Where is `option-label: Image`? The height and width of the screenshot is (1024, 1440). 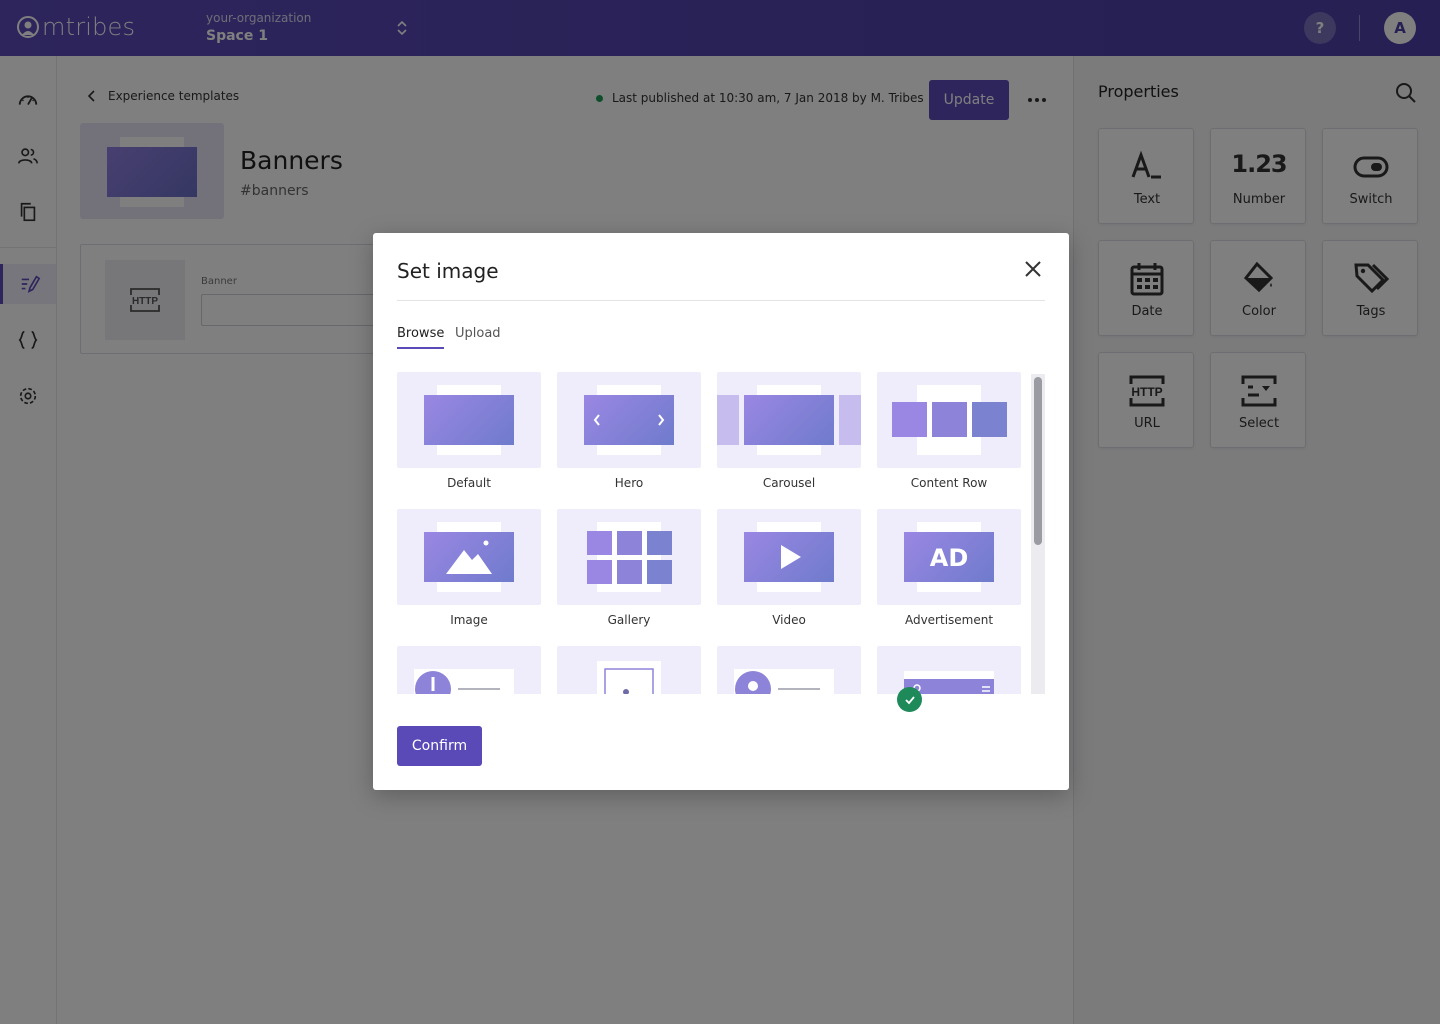
option-label: Image is located at coordinates (469, 620).